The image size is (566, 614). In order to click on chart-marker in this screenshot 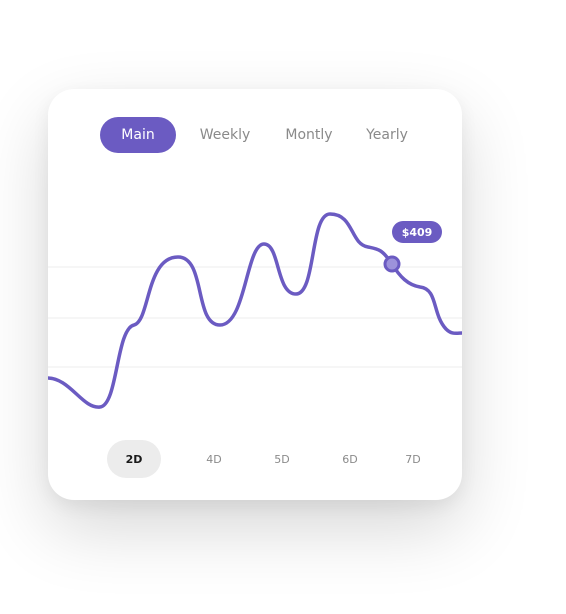, I will do `click(392, 264)`.